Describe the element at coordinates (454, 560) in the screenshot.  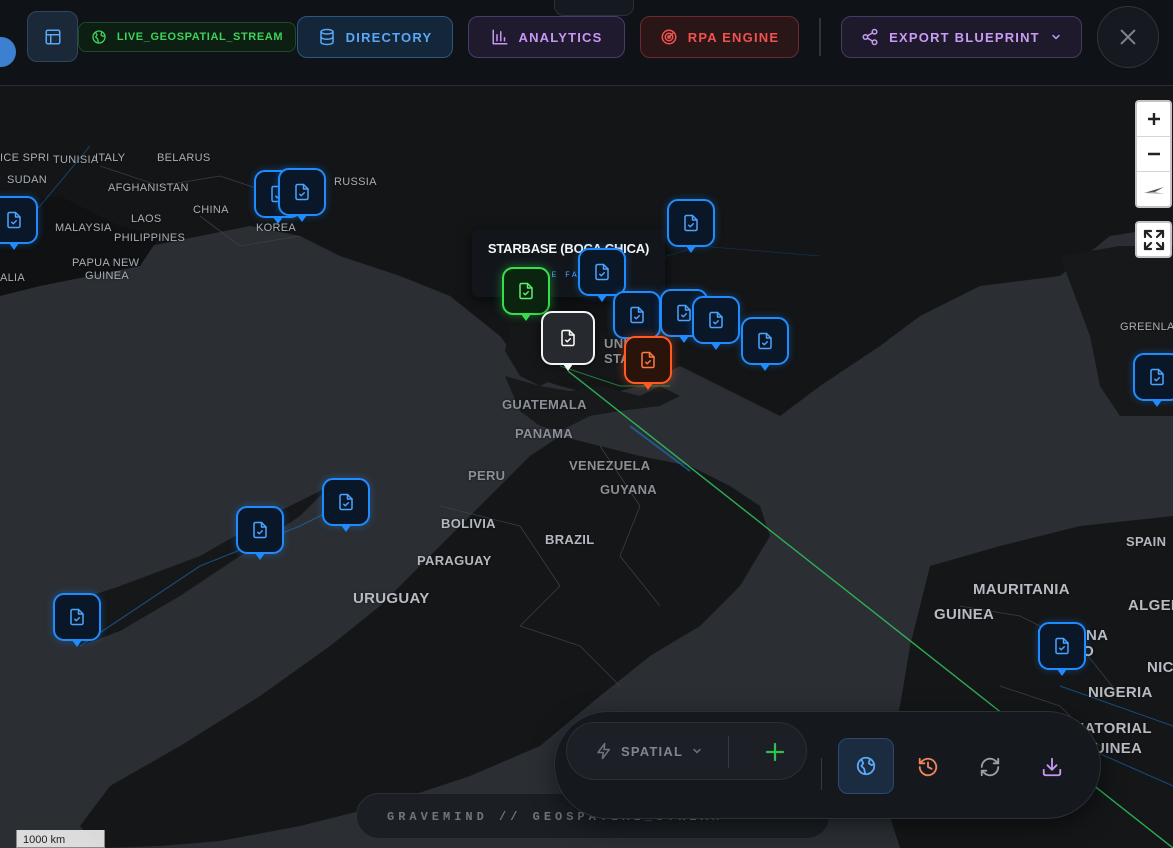
I see `map-label: PARAGUAY` at that location.